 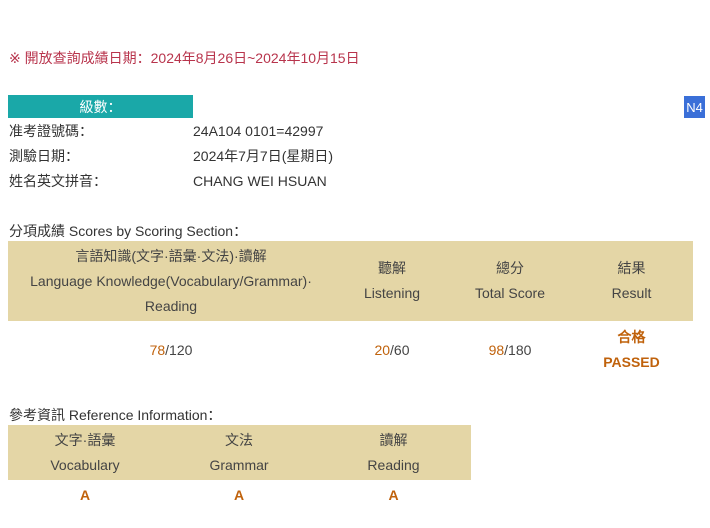 What do you see at coordinates (184, 58) in the screenshot?
I see `query-period-notice: ※ 開放查詢成績日期：2024年8月26日~2024年10月15日` at bounding box center [184, 58].